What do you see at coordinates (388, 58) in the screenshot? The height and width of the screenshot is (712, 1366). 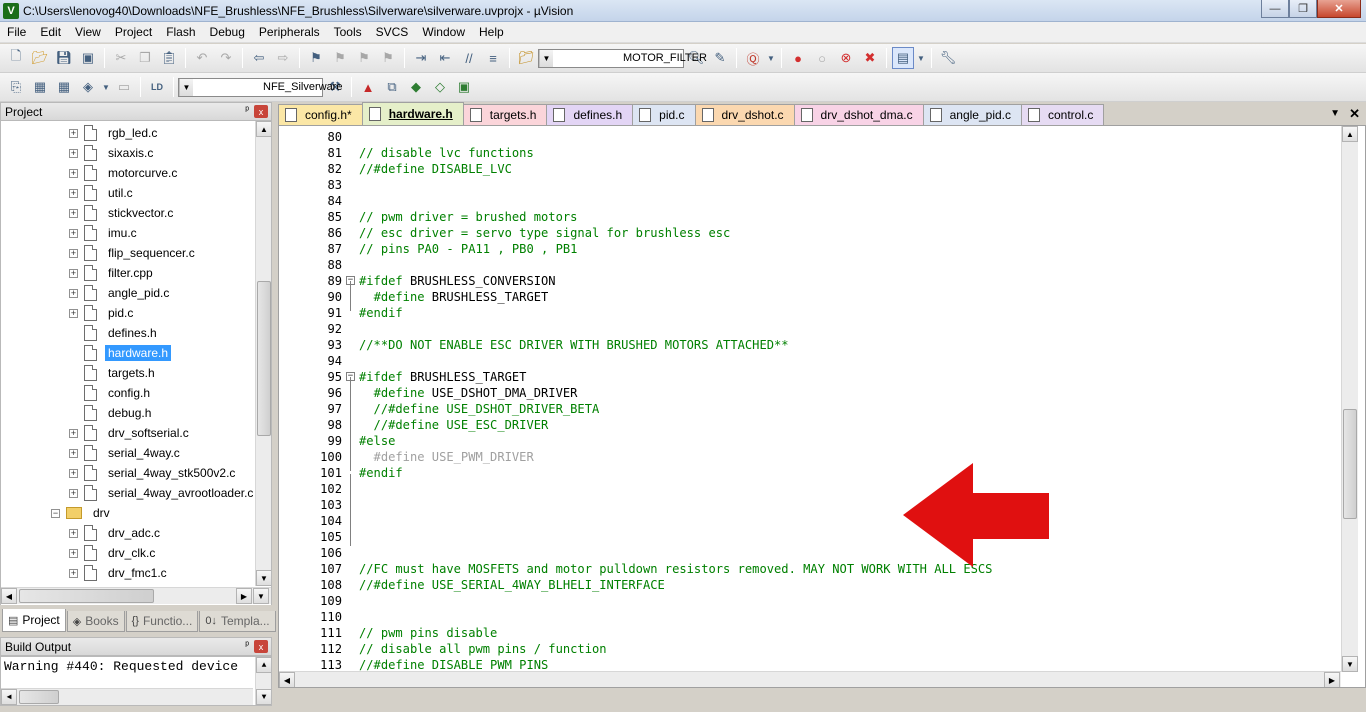 I see `clear-bookmarks-icon: ⚑` at bounding box center [388, 58].